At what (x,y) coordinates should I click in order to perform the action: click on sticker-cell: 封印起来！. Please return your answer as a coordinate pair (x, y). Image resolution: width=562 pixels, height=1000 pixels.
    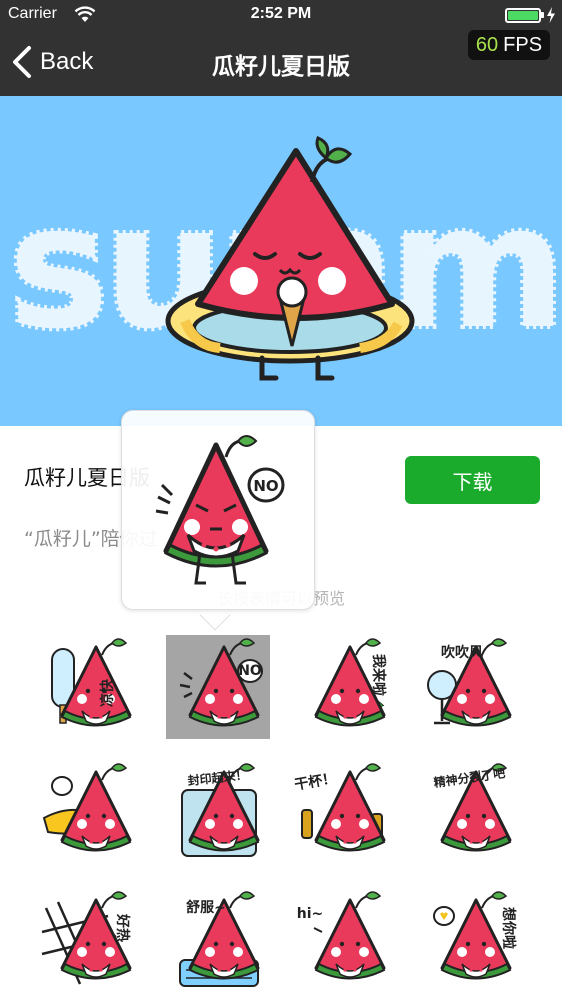
    Looking at the image, I should click on (218, 812).